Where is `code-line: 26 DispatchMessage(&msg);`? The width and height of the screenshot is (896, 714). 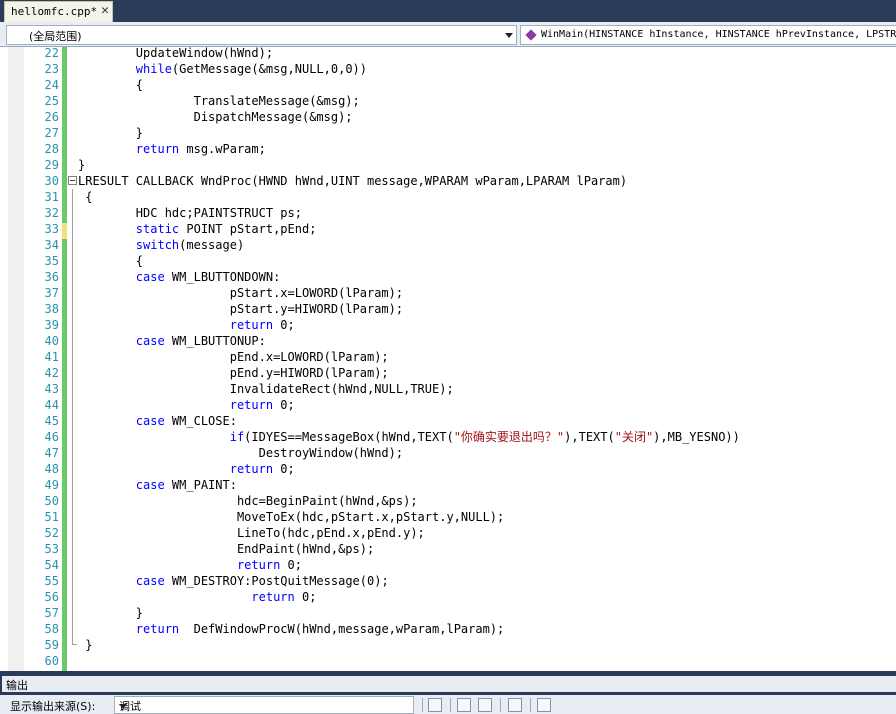
code-line: 26 DispatchMessage(&msg); is located at coordinates (448, 117).